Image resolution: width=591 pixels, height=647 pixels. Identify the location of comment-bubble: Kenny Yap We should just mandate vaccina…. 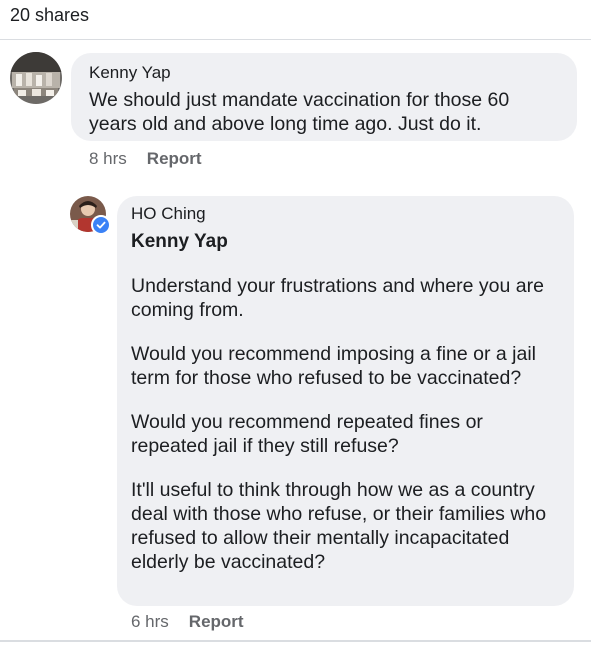
(324, 97).